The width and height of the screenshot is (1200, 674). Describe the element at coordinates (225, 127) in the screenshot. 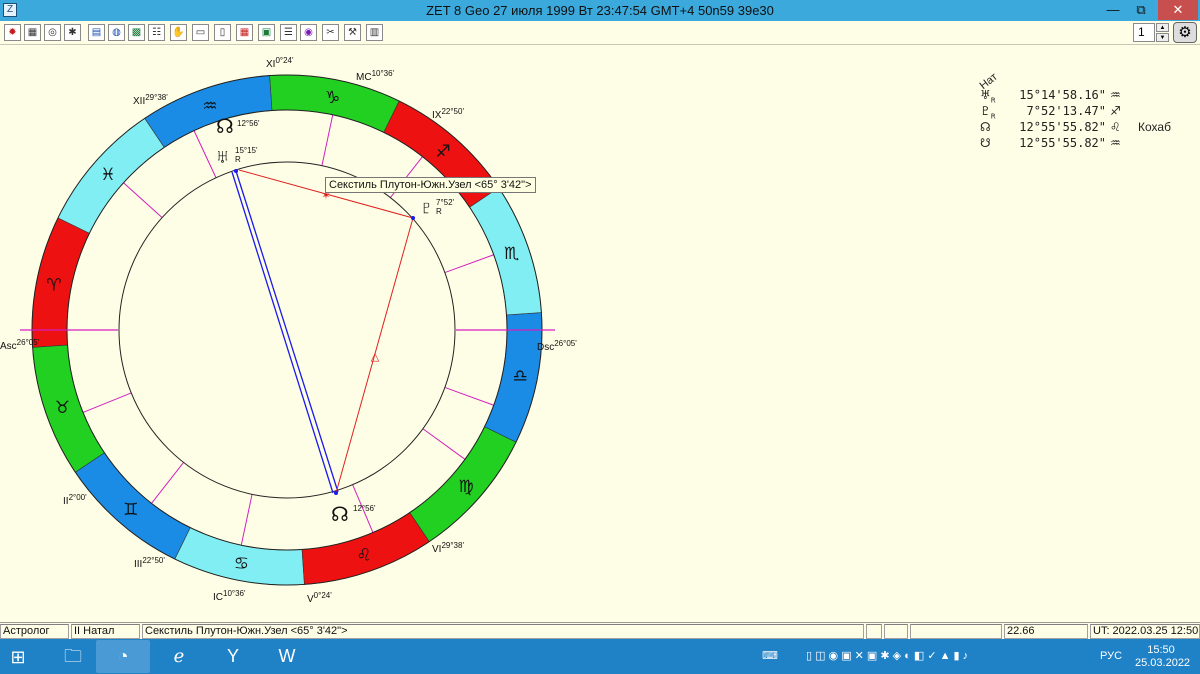

I see `north-node-glyph: ☊` at that location.